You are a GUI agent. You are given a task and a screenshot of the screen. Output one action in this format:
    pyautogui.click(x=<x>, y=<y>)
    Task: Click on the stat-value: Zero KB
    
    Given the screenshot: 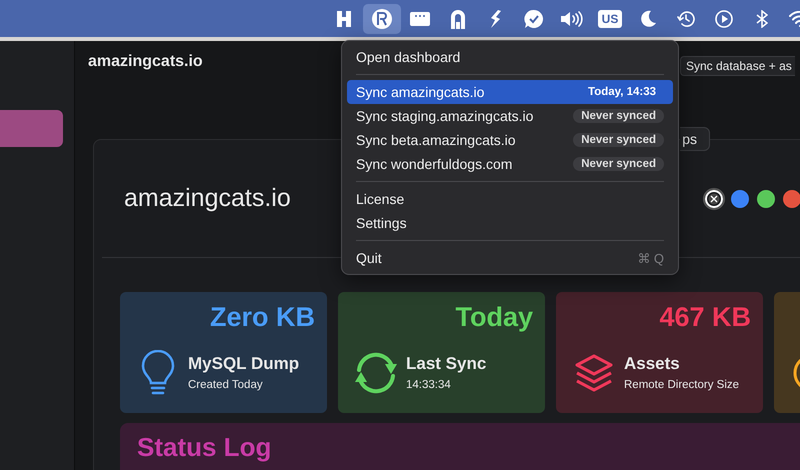 What is the action you would take?
    pyautogui.click(x=262, y=317)
    